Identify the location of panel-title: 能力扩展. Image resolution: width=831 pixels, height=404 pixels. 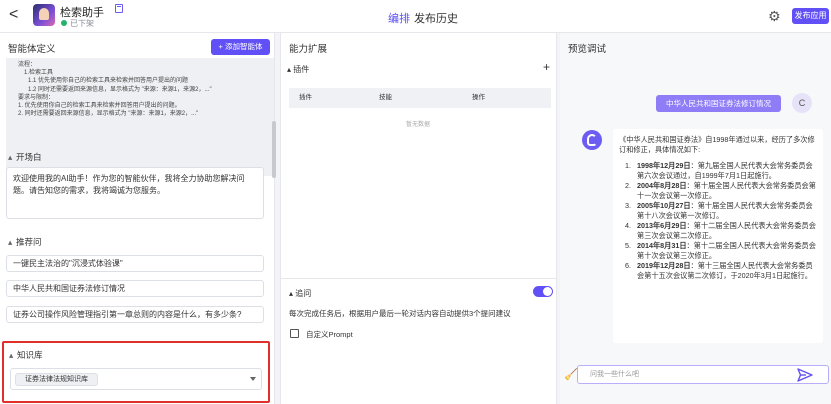
(308, 49).